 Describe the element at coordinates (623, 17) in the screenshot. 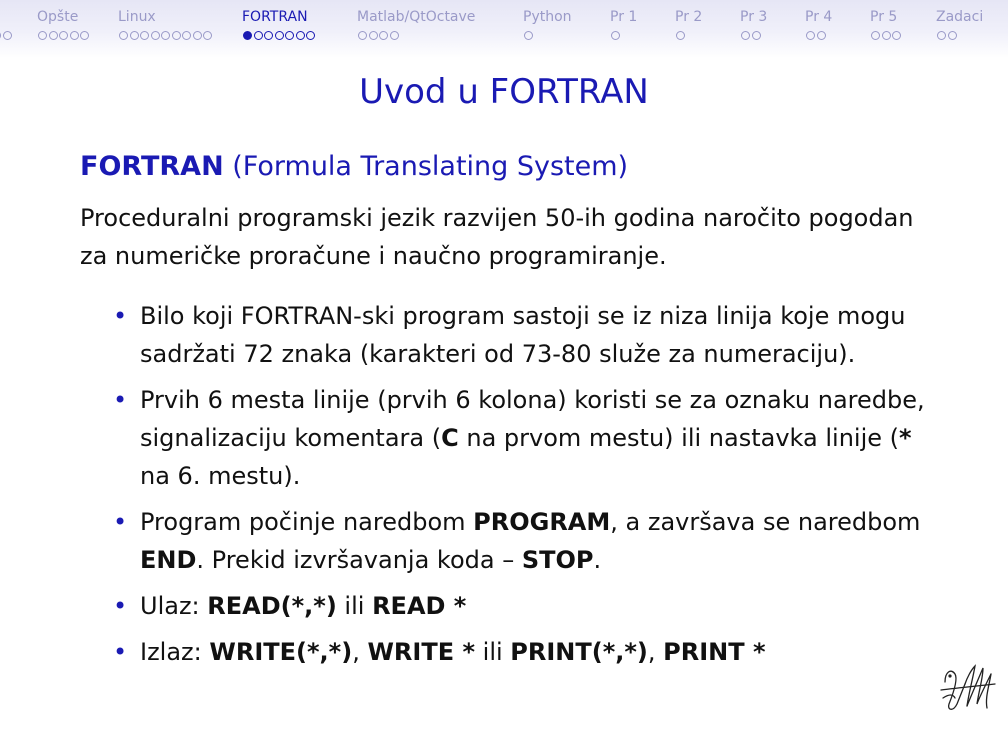

I see `nav-section-pr1: Pr 1` at that location.